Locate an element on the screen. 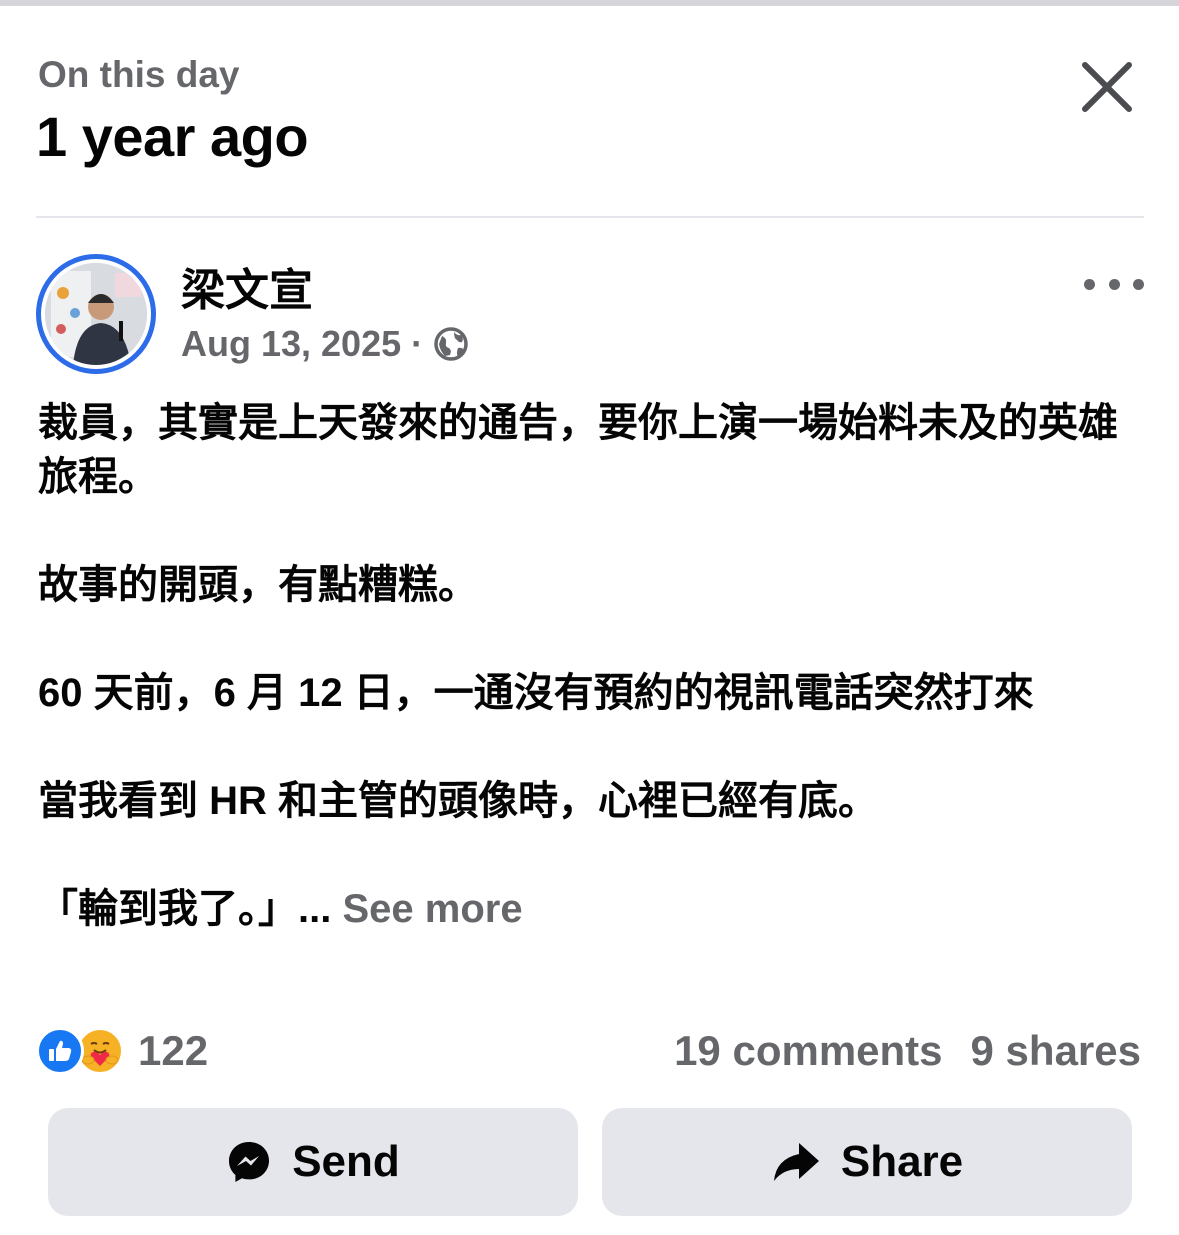  more-options-button is located at coordinates (1114, 284).